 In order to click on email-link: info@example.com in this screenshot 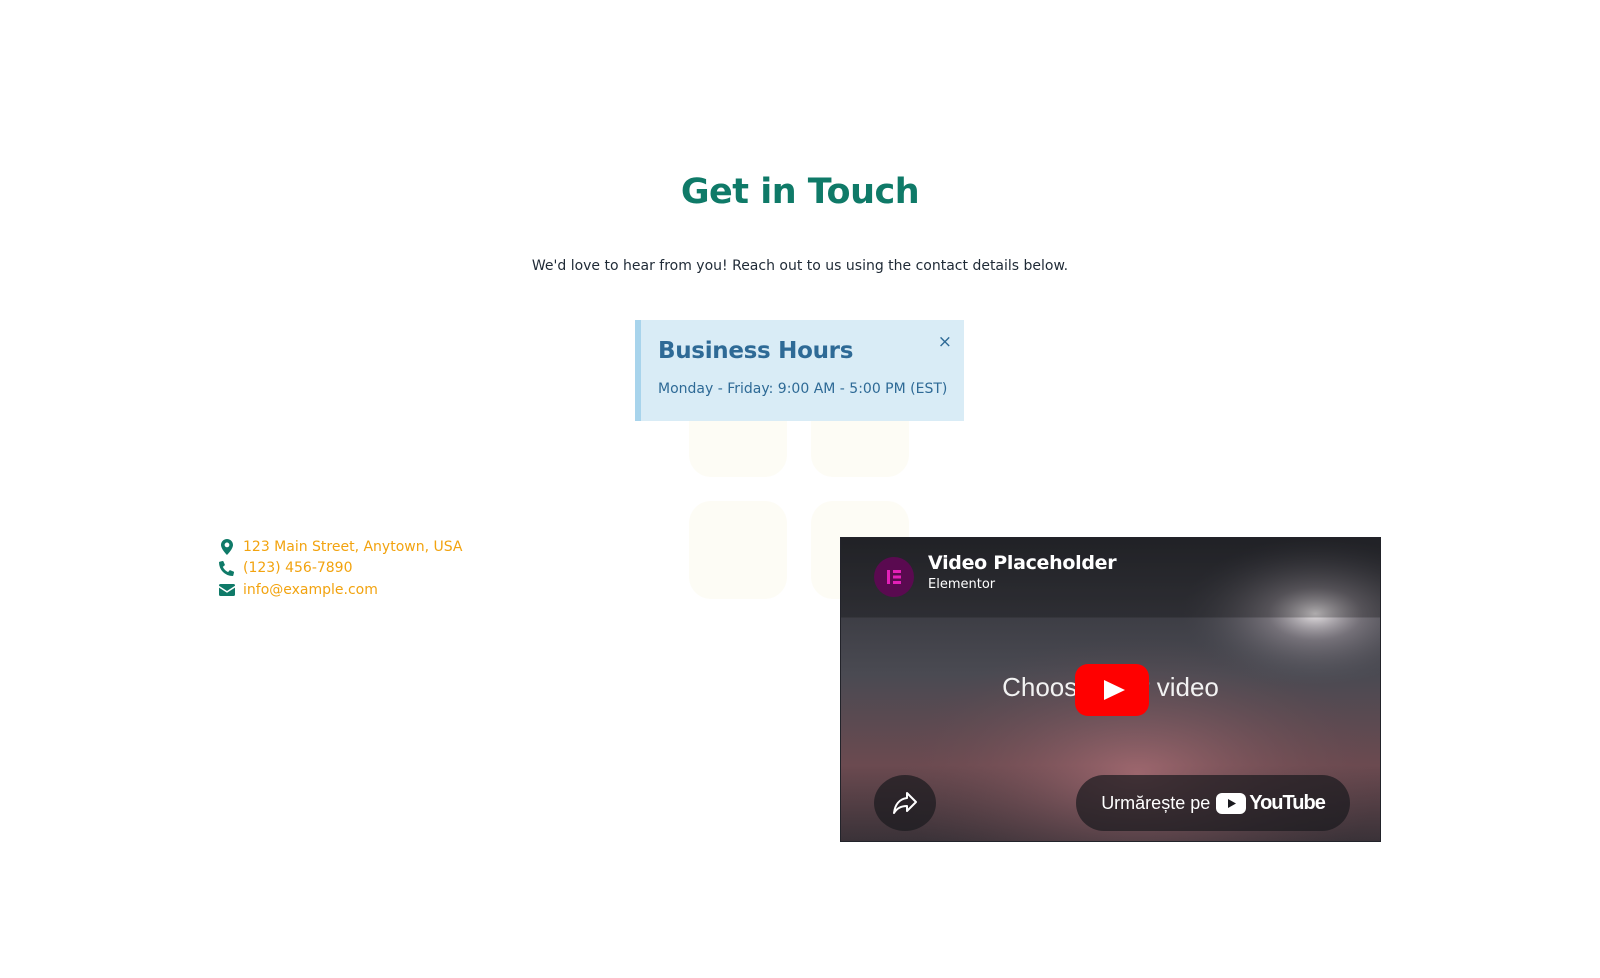, I will do `click(310, 590)`.